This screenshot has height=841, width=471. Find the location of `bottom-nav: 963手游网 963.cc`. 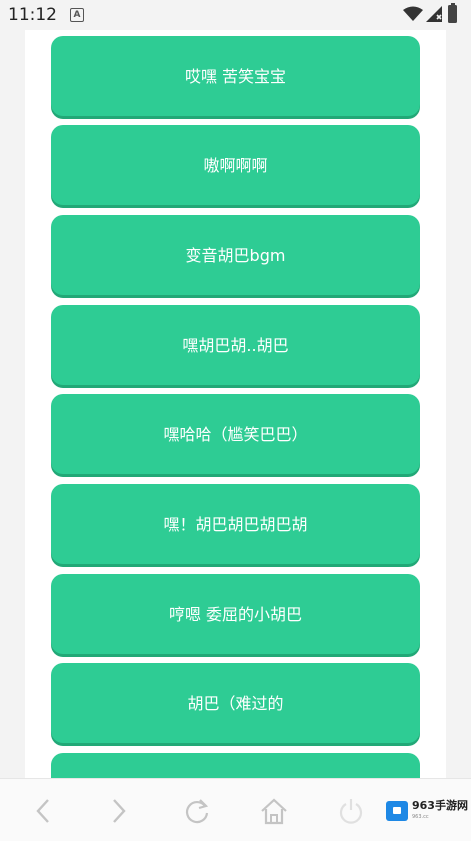

bottom-nav: 963手游网 963.cc is located at coordinates (235, 809).